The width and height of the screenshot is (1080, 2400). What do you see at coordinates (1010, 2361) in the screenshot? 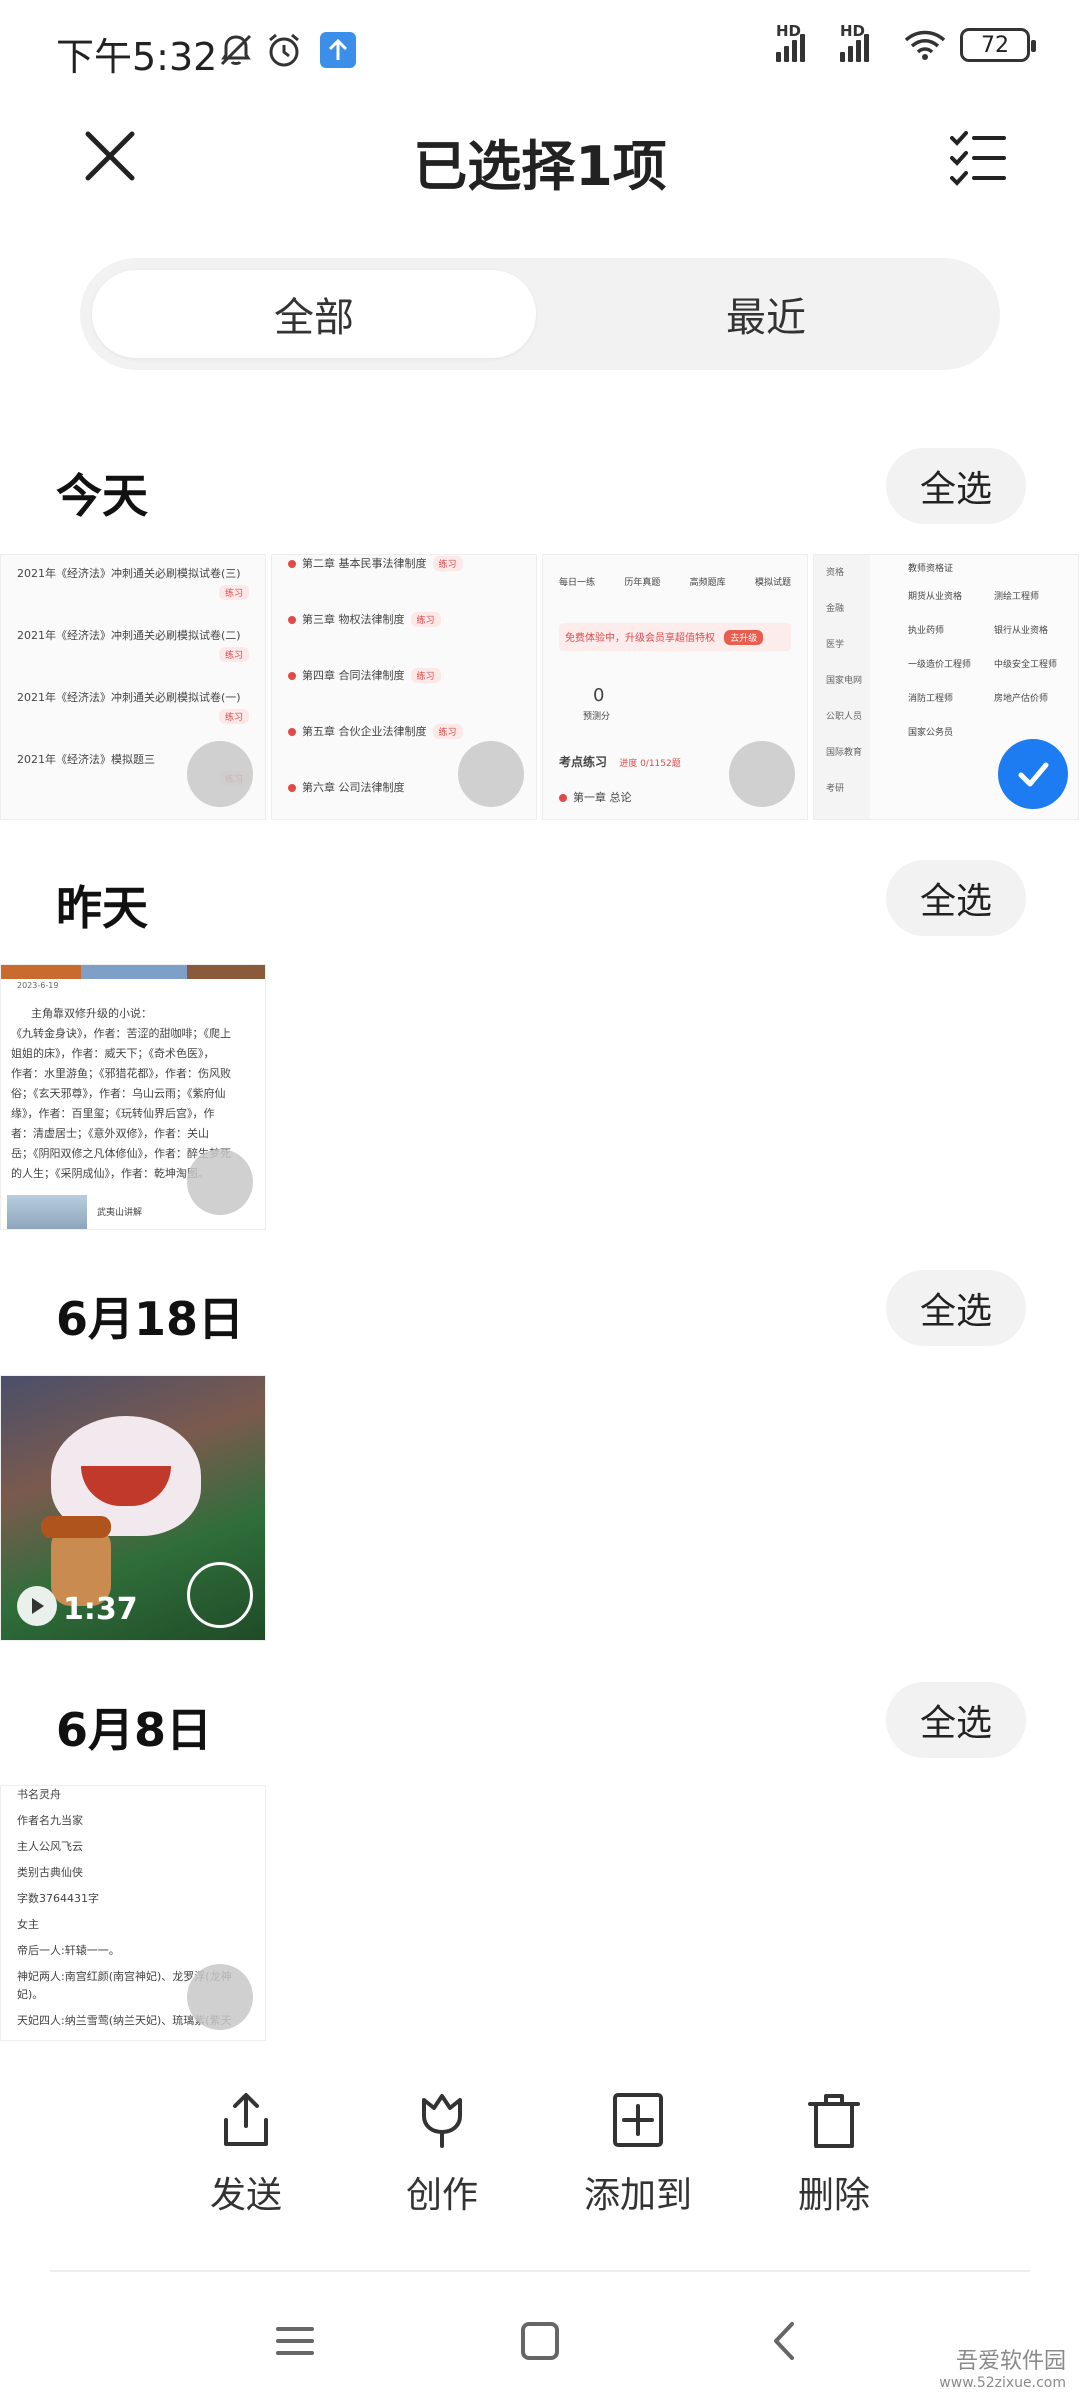
I see `watermark-name: 吾爱软件园` at bounding box center [1010, 2361].